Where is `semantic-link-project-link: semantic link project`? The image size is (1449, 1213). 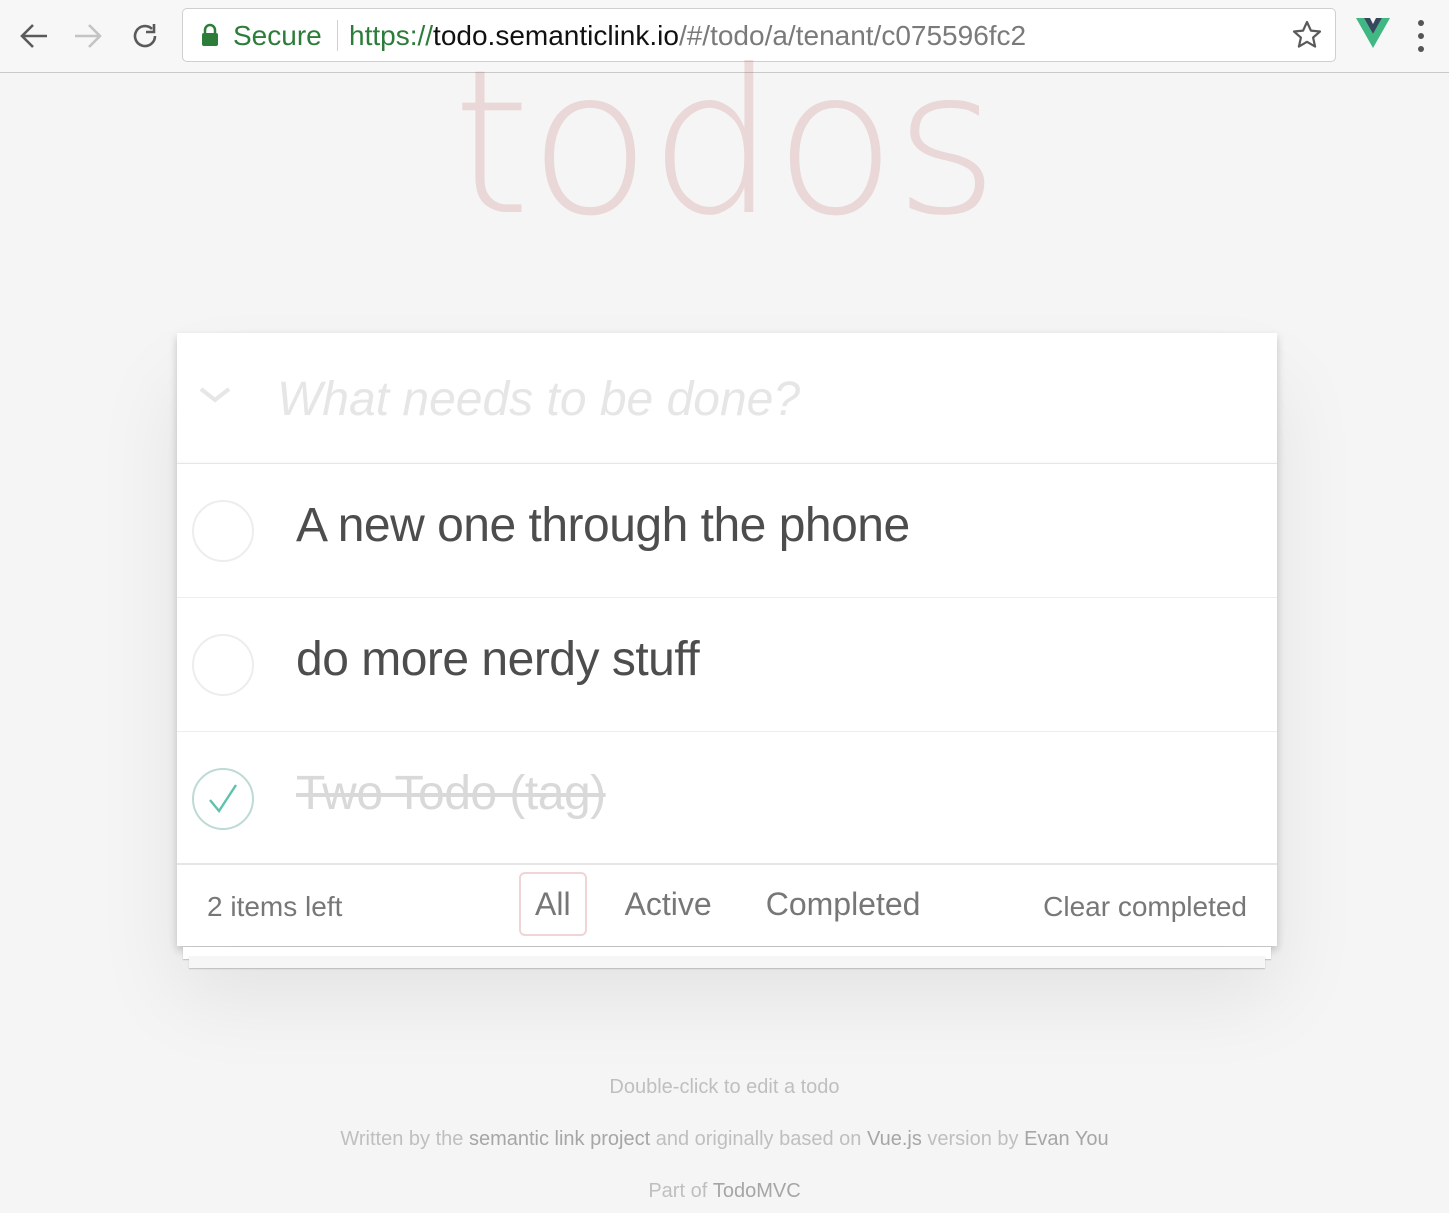 semantic-link-project-link: semantic link project is located at coordinates (559, 1139).